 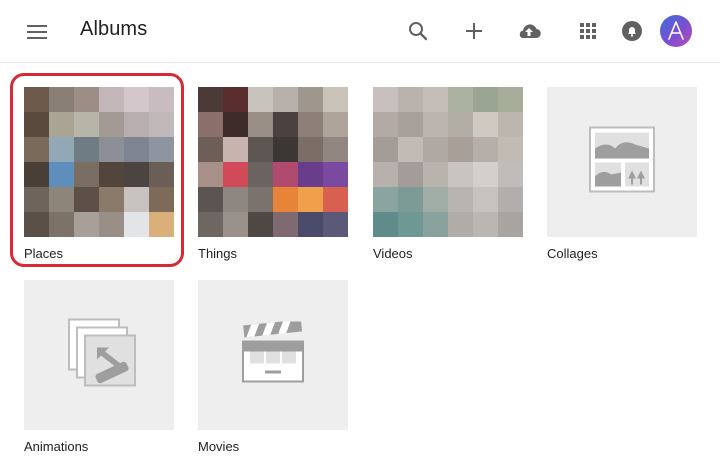 I want to click on upload-cloud-icon, so click(x=529, y=31).